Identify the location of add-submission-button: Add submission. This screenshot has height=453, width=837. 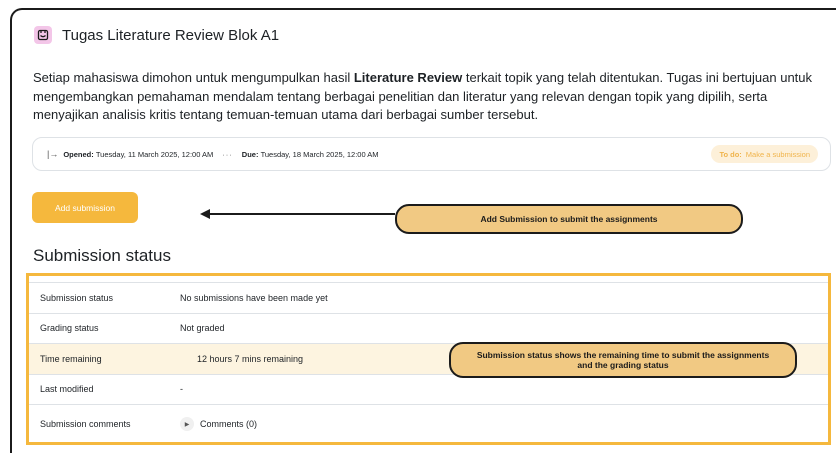
(85, 207).